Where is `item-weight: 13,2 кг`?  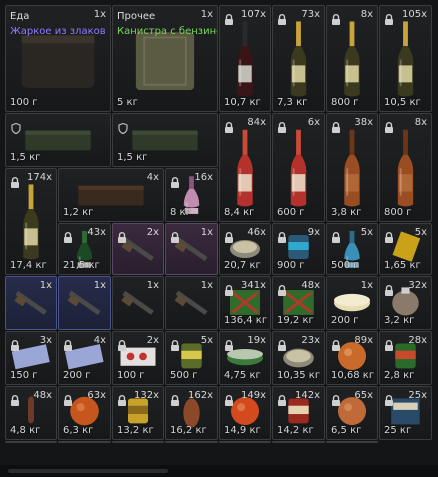
item-weight: 13,2 кг is located at coordinates (135, 430).